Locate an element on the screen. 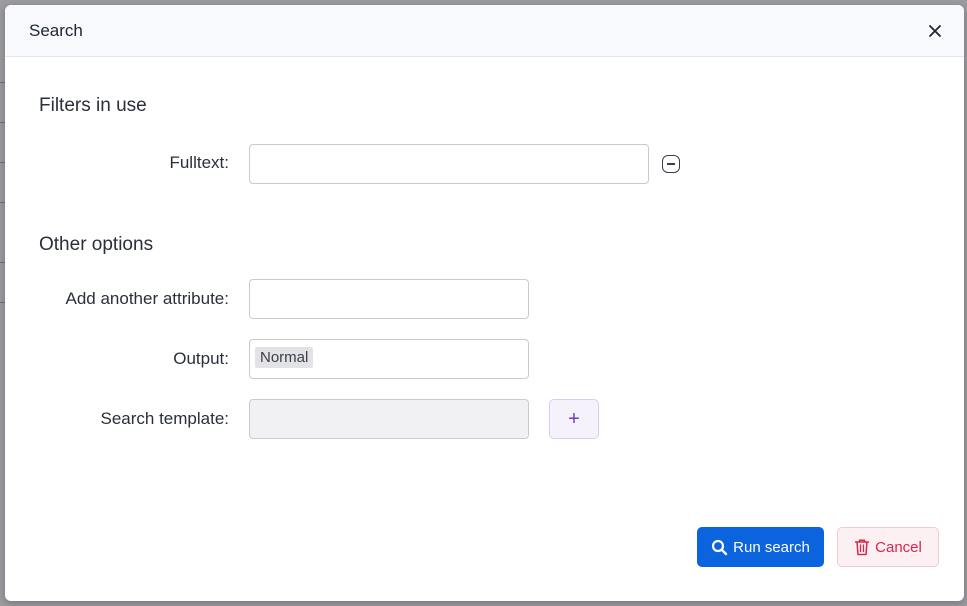 The height and width of the screenshot is (606, 967). search-icon is located at coordinates (720, 547).